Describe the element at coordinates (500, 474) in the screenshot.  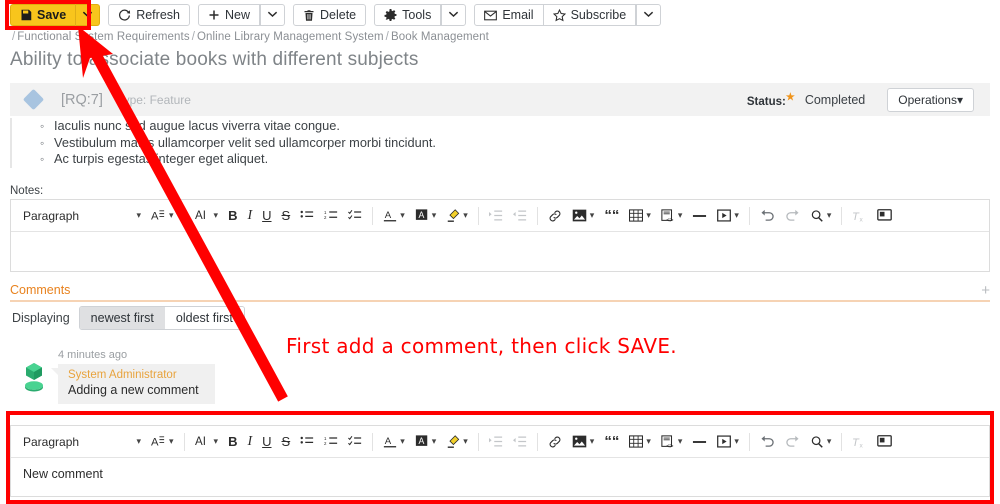
I see `new-comment-body: New comment` at that location.